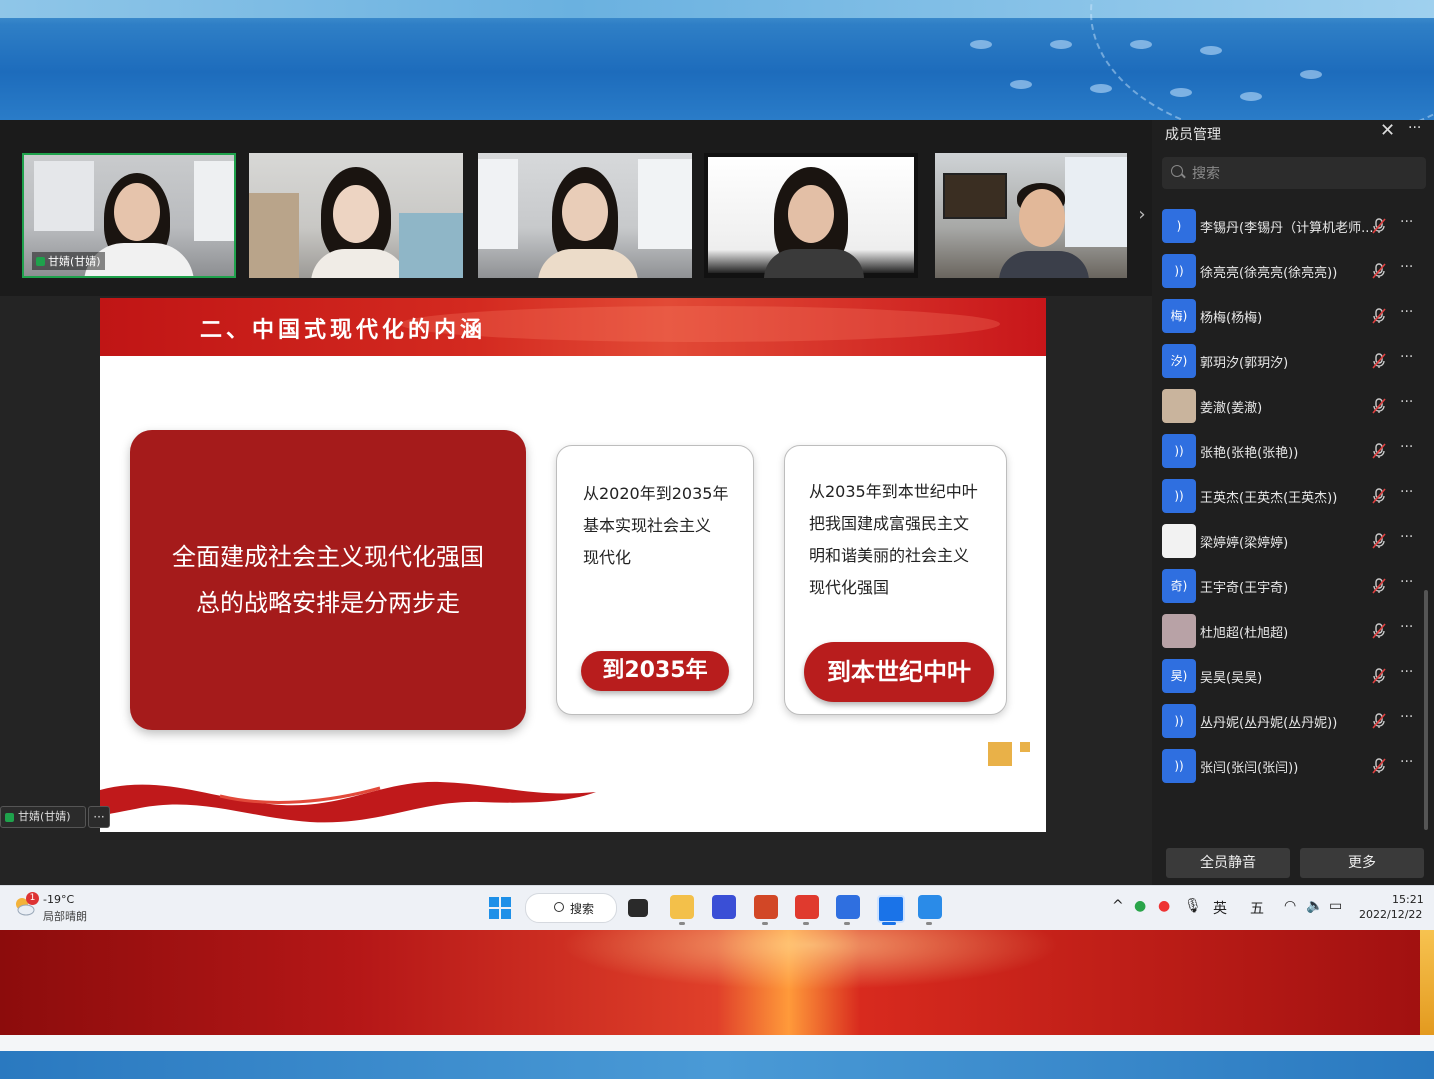  Describe the element at coordinates (328, 580) in the screenshot. I see `strategy-card: 全面建成社会主义现代化强国 总的战略安排是分两步走` at that location.